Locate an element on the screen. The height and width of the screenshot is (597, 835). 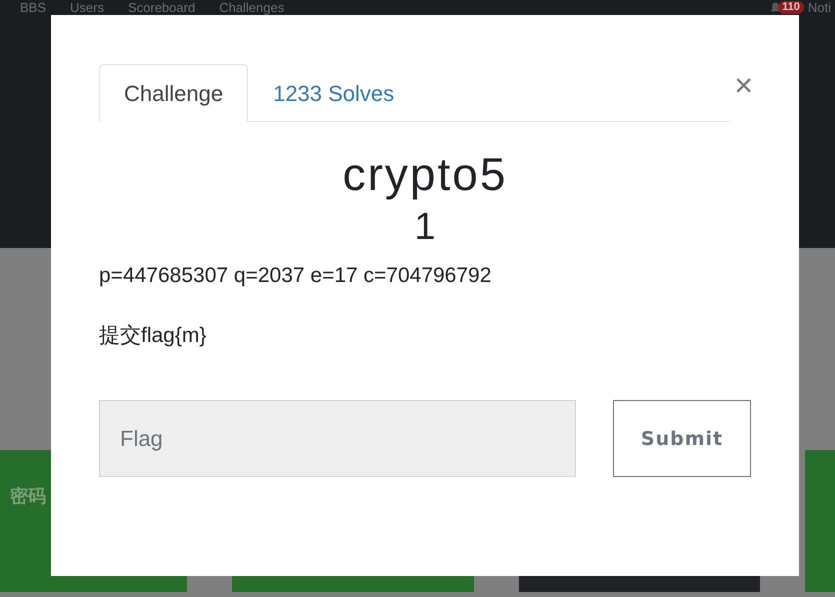
bell-icon is located at coordinates (776, 8).